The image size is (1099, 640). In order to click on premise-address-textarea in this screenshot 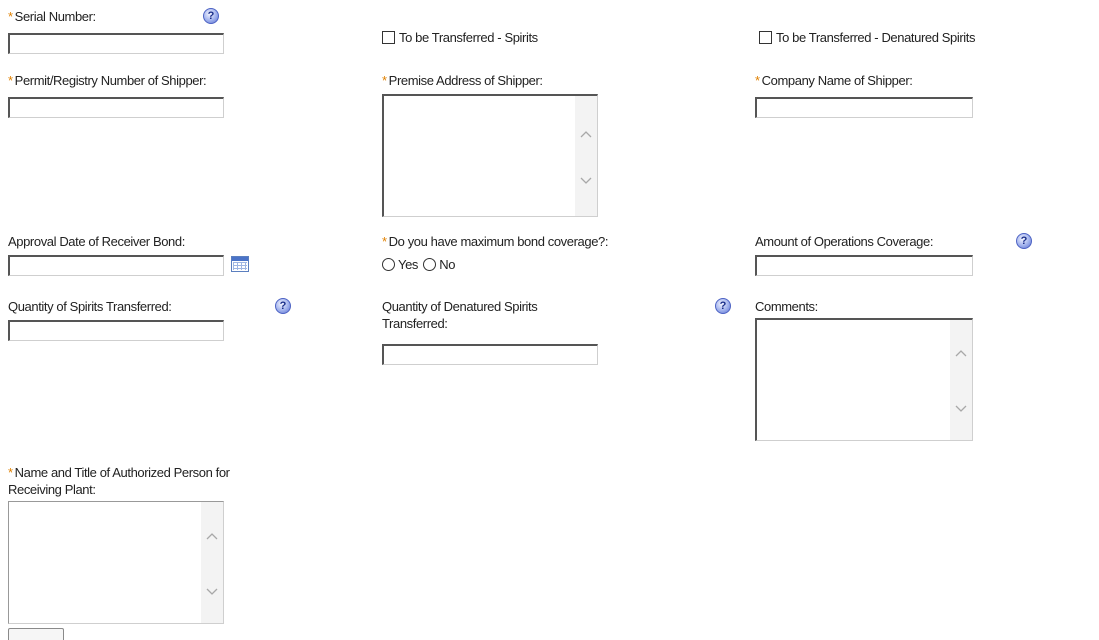, I will do `click(490, 155)`.